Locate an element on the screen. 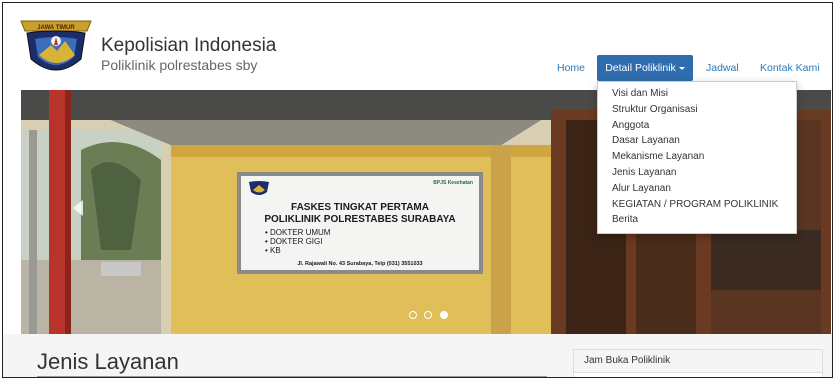 The width and height of the screenshot is (835, 378). opening-hours-panel: Jam Buka Poliklinik is located at coordinates (698, 363).